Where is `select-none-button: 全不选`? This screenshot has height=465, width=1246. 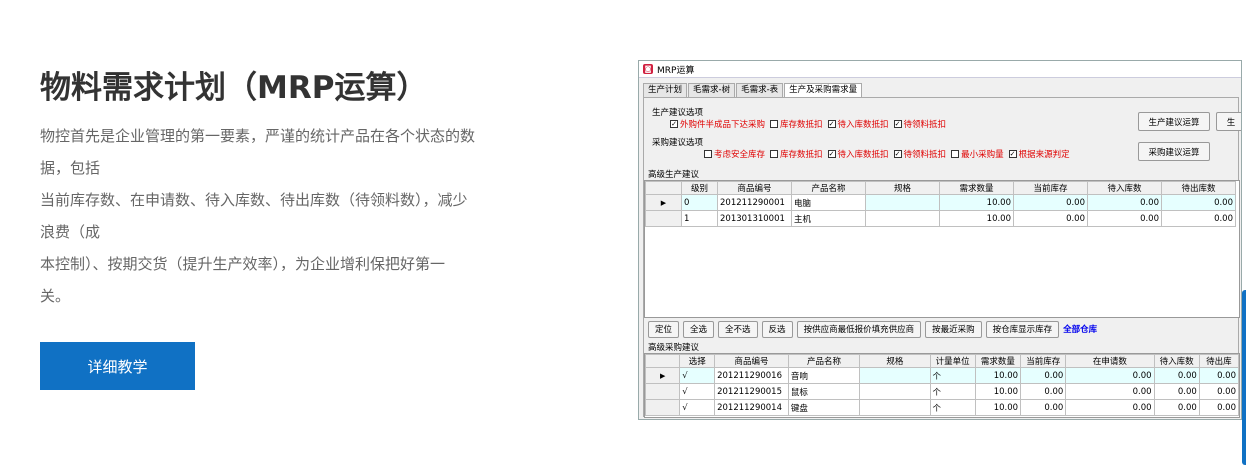
select-none-button: 全不选 is located at coordinates (738, 329).